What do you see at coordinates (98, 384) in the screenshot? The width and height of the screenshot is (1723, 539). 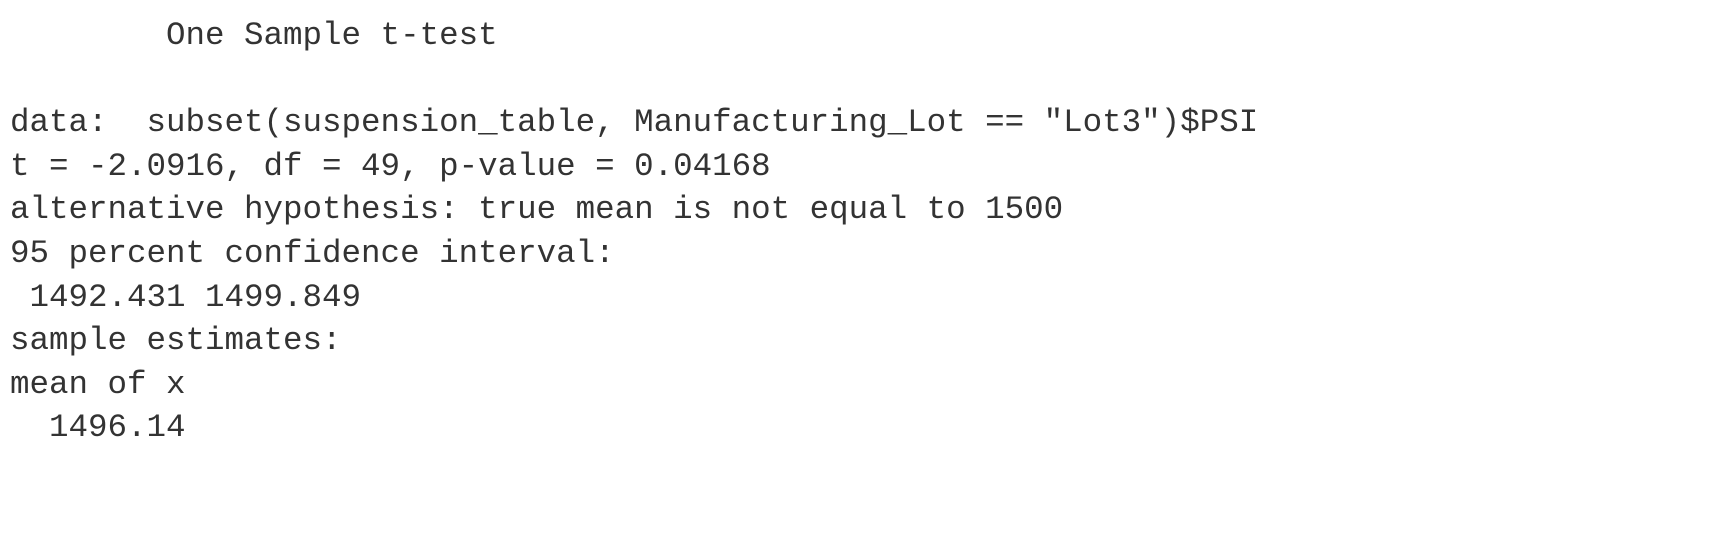 I see `mean-label: mean of x` at bounding box center [98, 384].